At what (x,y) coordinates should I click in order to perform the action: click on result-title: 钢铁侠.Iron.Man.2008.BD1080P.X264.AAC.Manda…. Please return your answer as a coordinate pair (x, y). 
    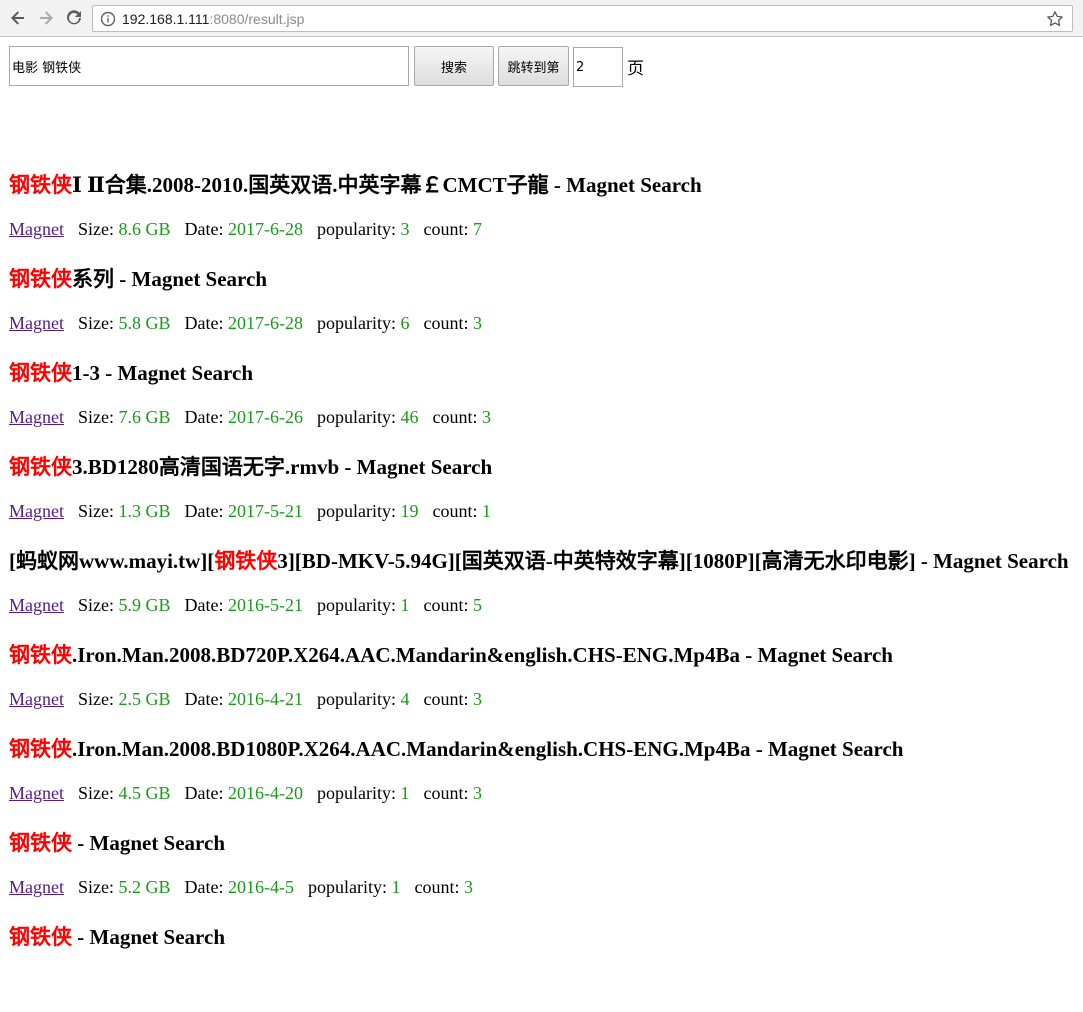
    Looking at the image, I should click on (456, 749).